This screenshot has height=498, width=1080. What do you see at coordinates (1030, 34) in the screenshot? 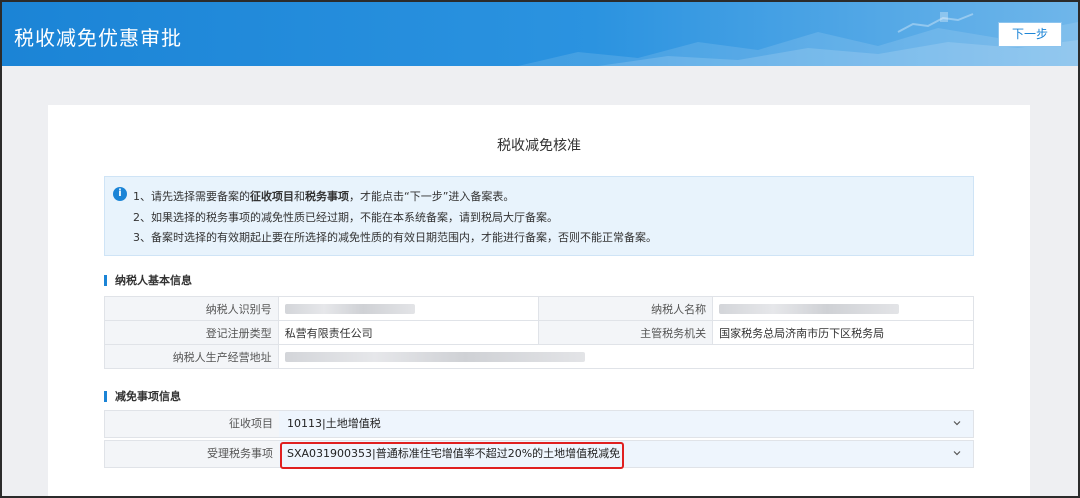
I see `next-step-button: 下一步` at bounding box center [1030, 34].